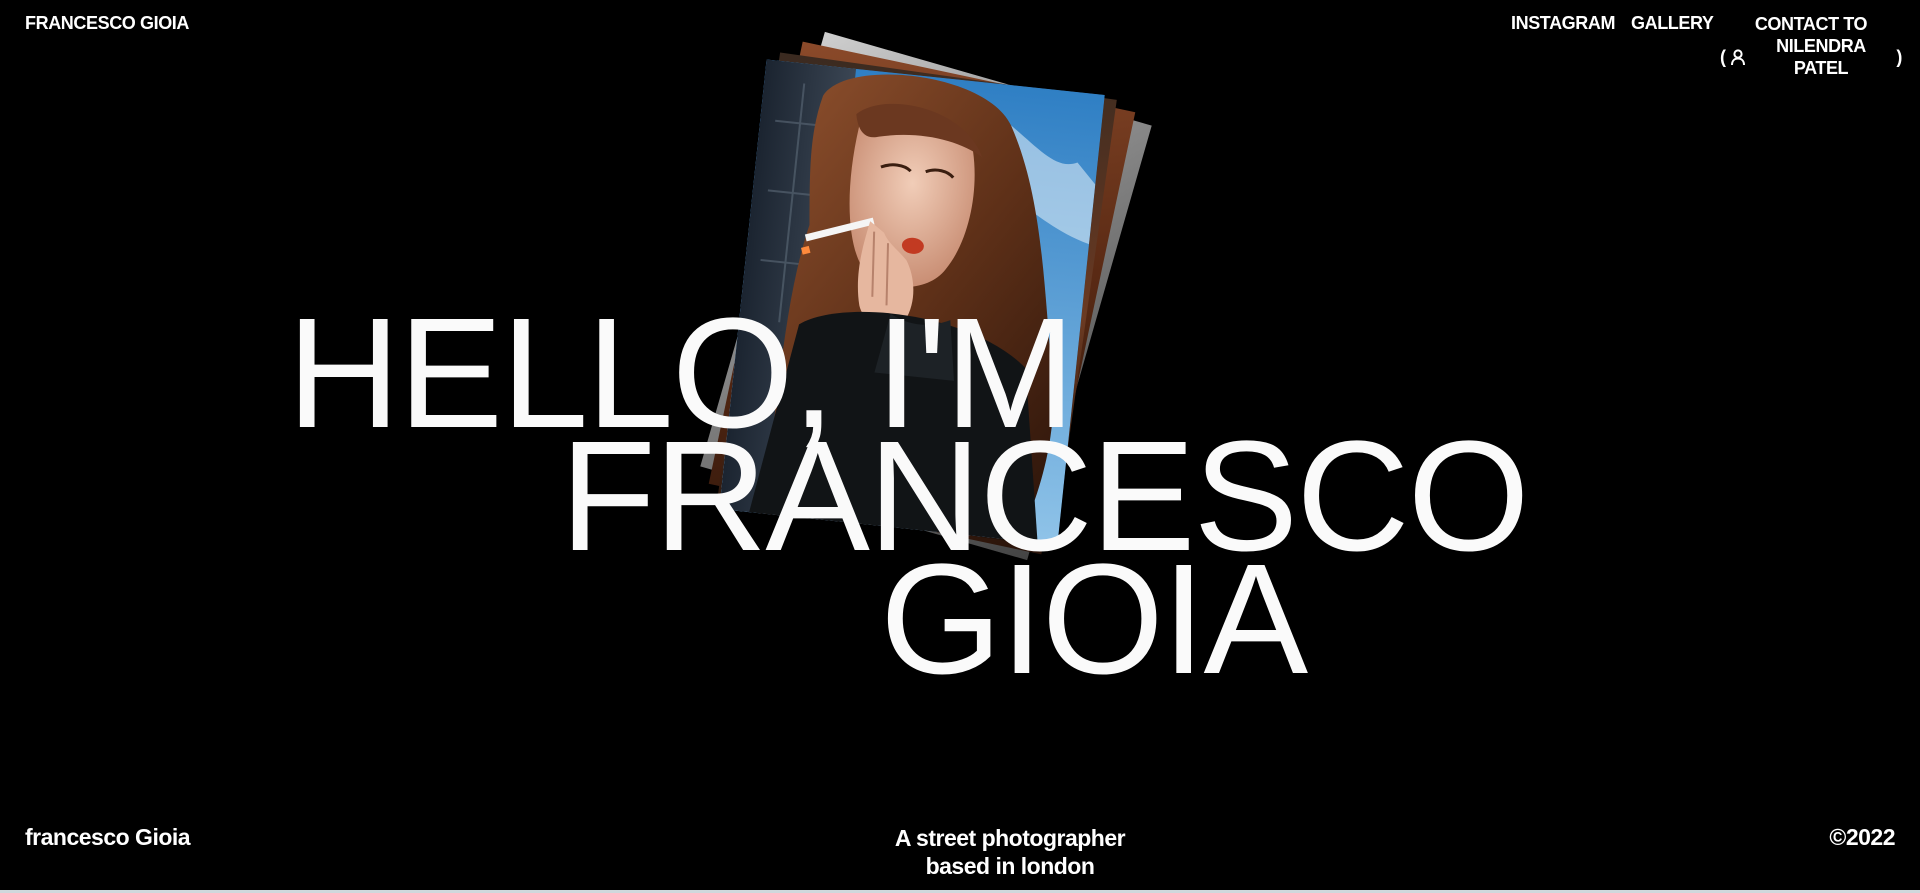 The width and height of the screenshot is (1920, 893). What do you see at coordinates (1862, 837) in the screenshot?
I see `footer-copyright: ©2022` at bounding box center [1862, 837].